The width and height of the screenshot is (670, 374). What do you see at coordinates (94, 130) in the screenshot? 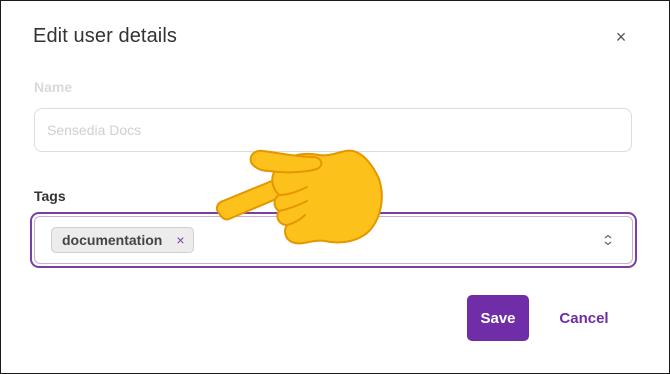
I see `name-value: Sensedia Docs` at bounding box center [94, 130].